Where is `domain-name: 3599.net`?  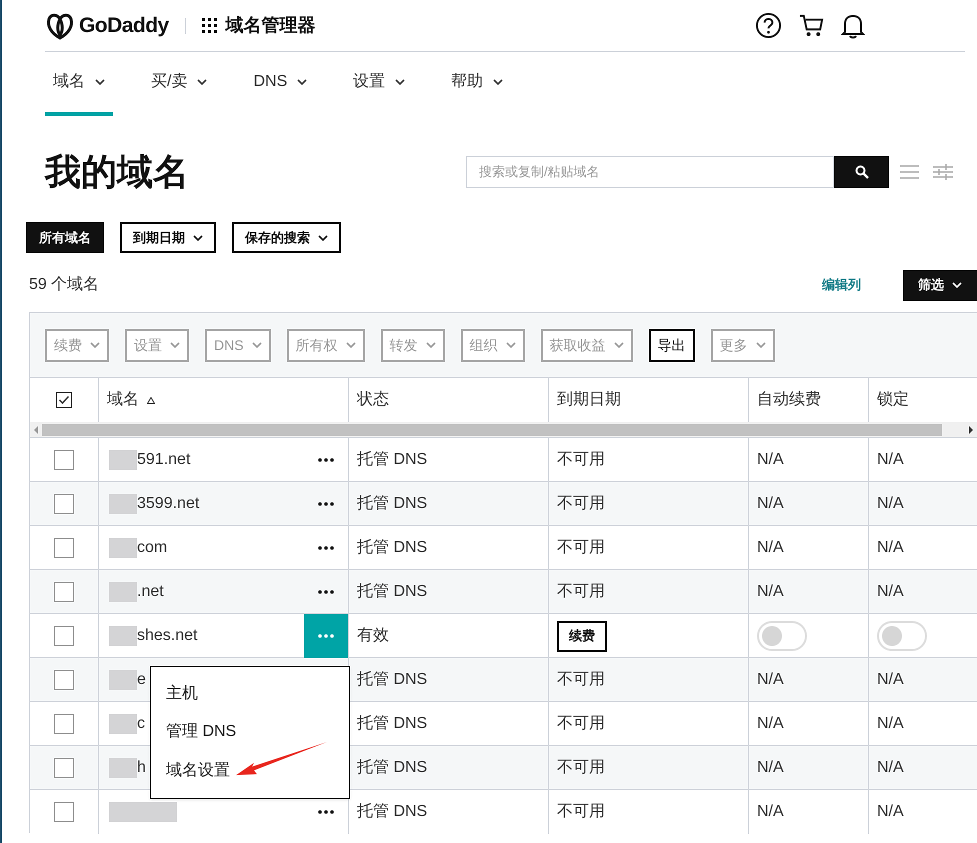 domain-name: 3599.net is located at coordinates (168, 504).